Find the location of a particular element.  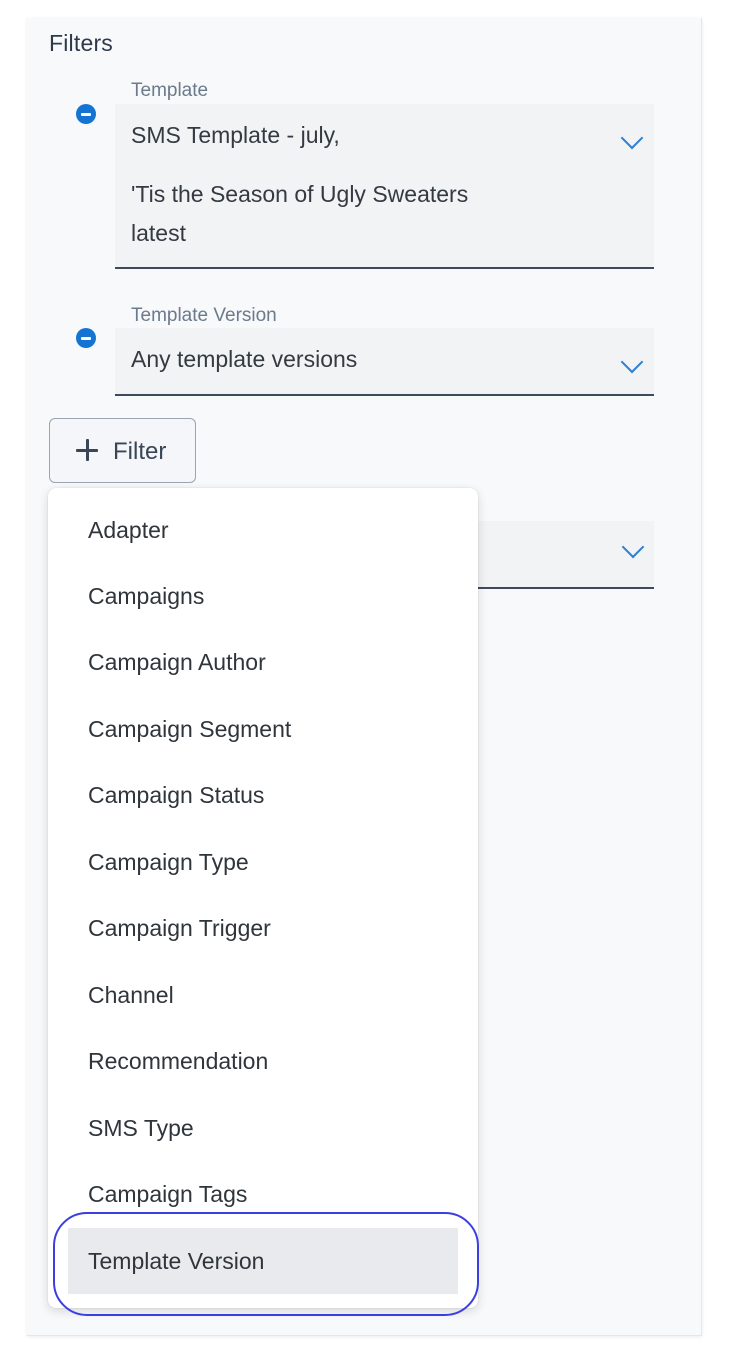

menu-item-campaign-author: Campaign Author is located at coordinates (263, 662).